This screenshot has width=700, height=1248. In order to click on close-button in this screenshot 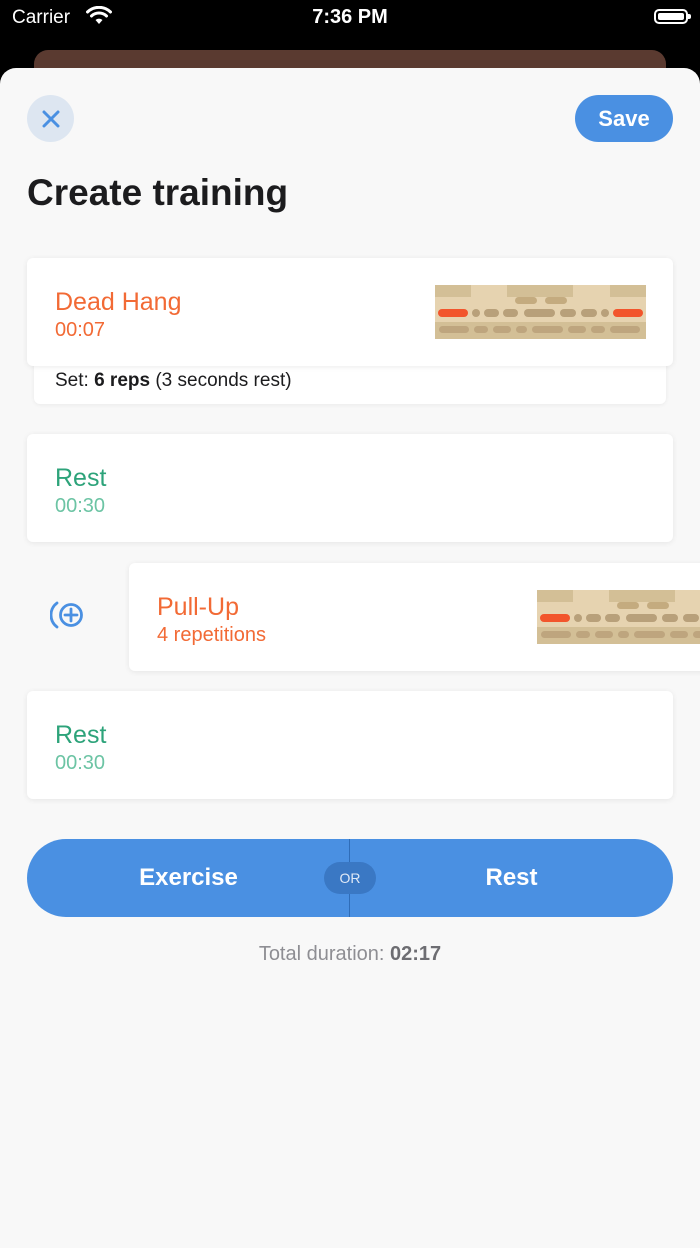, I will do `click(50, 118)`.